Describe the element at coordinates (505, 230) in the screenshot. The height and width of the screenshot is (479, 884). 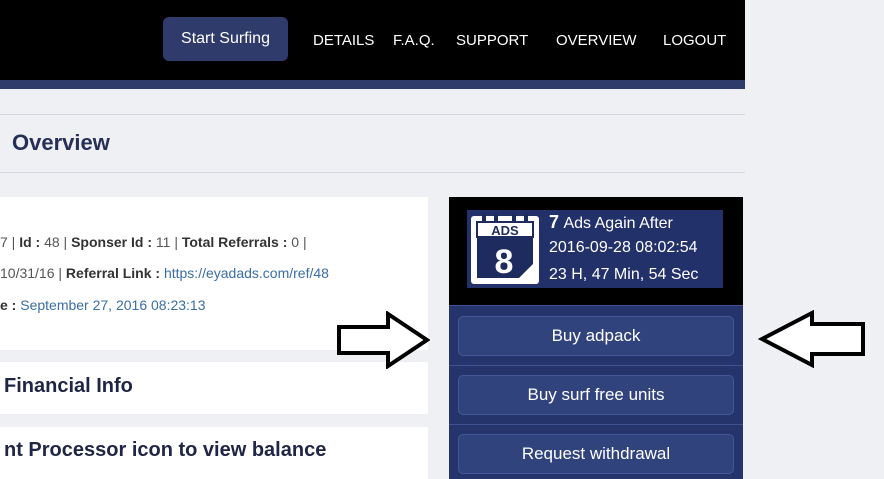
I see `calendar-label: ADS` at that location.